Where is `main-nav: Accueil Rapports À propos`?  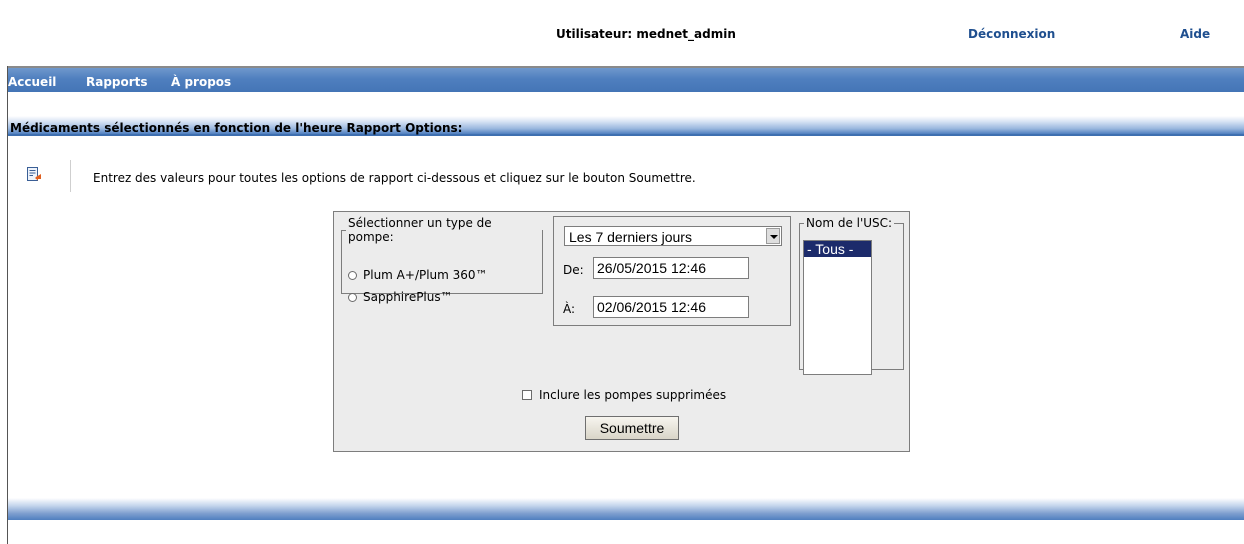 main-nav: Accueil Rapports À propos is located at coordinates (626, 79).